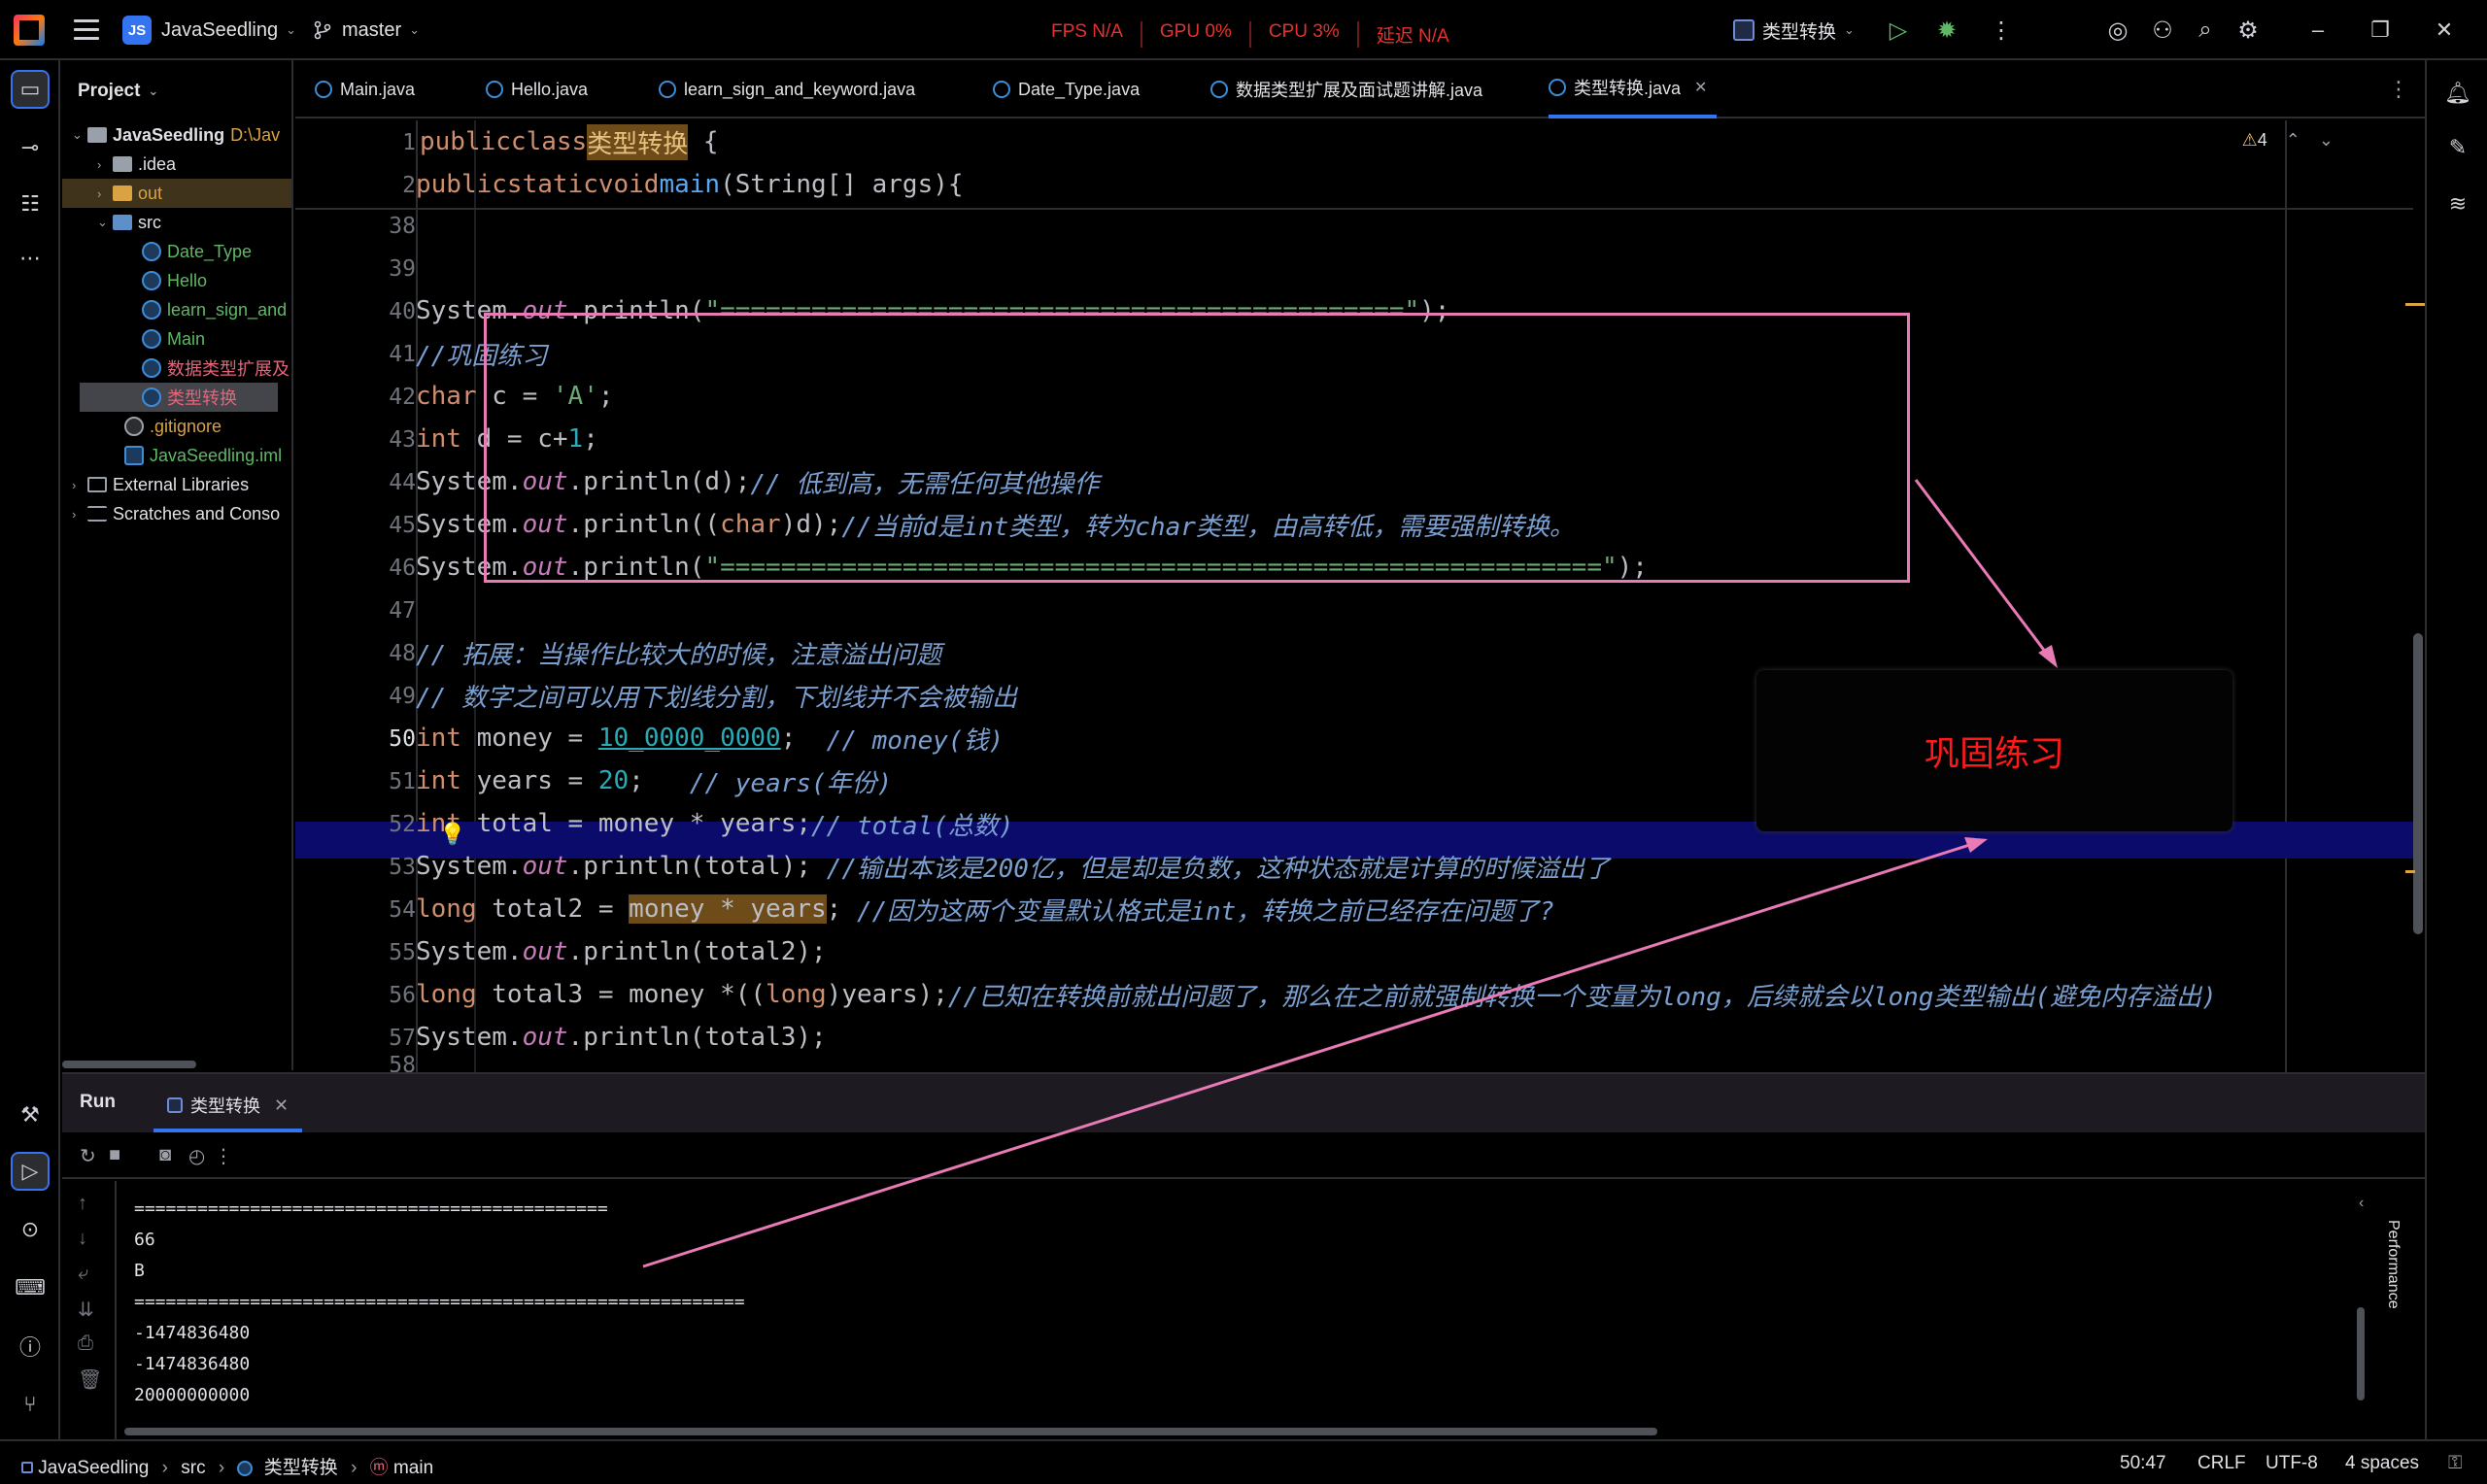 The image size is (2487, 1484). What do you see at coordinates (83, 1274) in the screenshot?
I see `soft-wrap-icon: ⤶` at bounding box center [83, 1274].